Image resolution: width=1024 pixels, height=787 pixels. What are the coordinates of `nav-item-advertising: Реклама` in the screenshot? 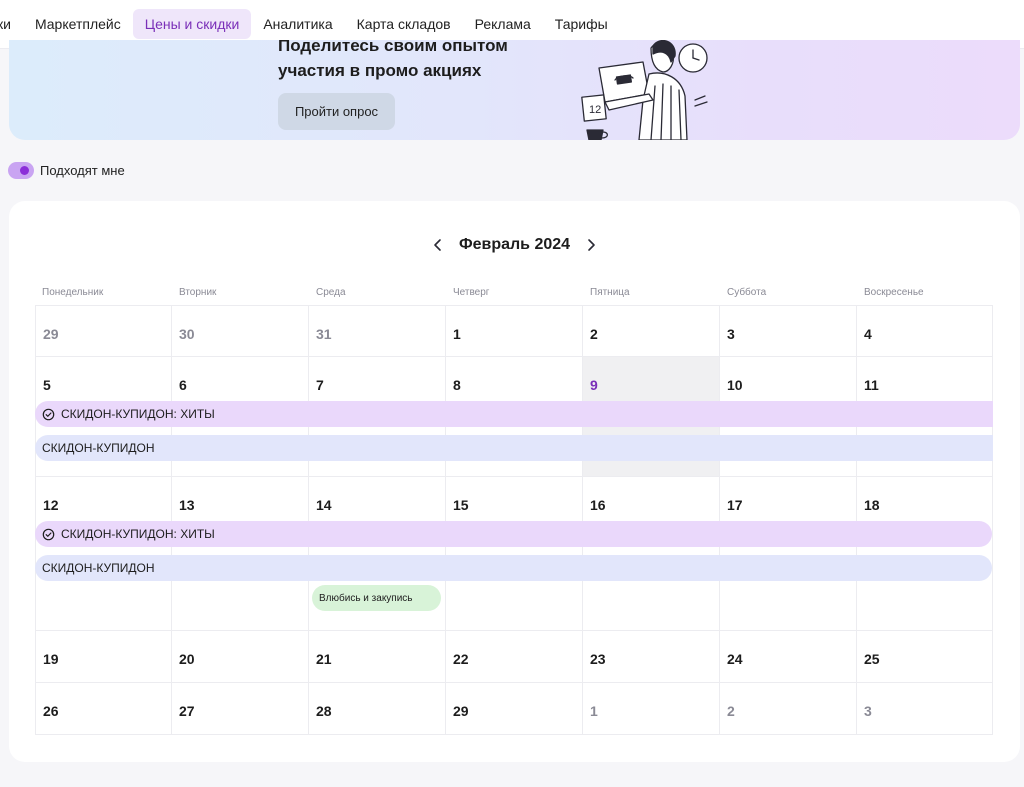 It's located at (503, 24).